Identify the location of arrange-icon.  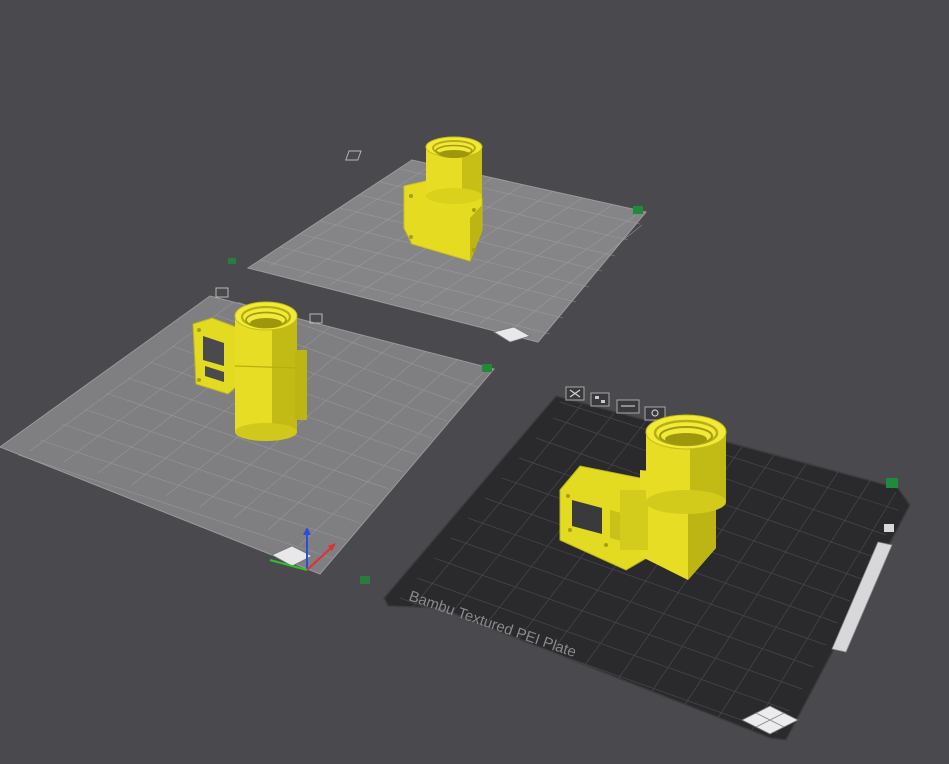
(600, 399).